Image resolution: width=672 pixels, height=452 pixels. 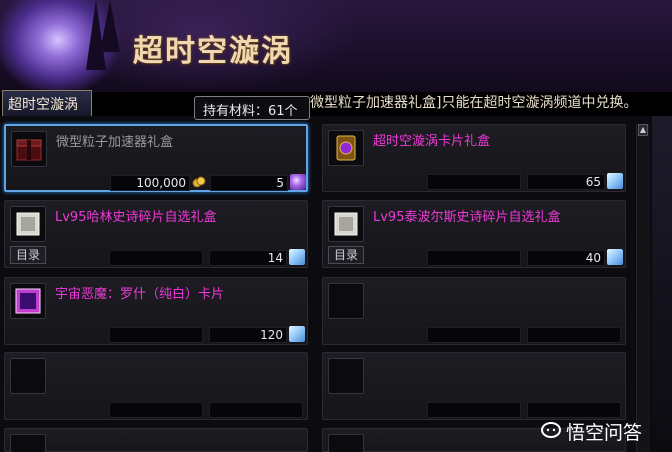 What do you see at coordinates (140, 294) in the screenshot?
I see `item-name: 宇宙恶魔：罗什（纯白）卡片` at bounding box center [140, 294].